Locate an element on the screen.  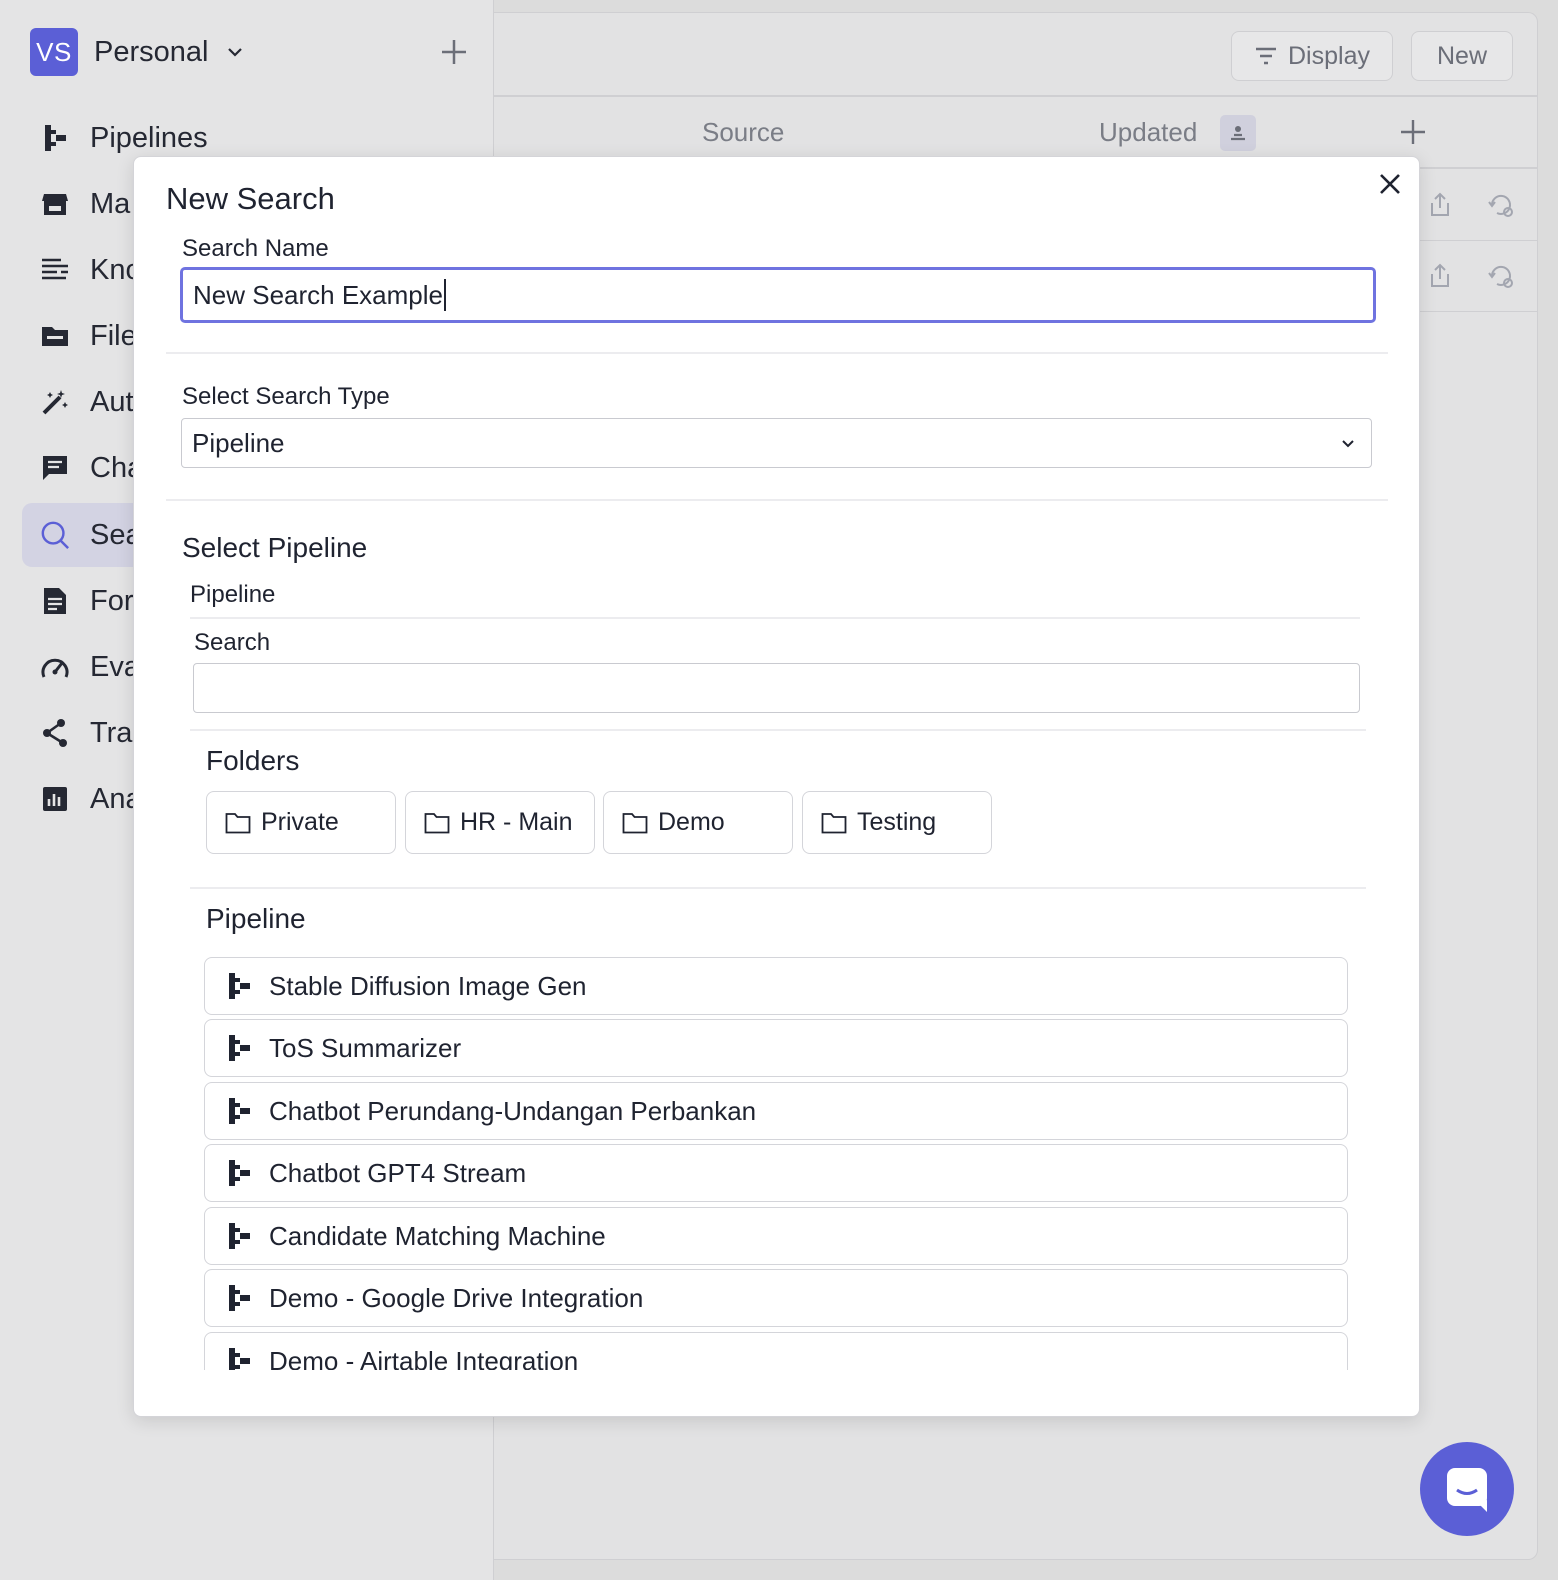
pipeline-item-label: Candidate Matching Machine is located at coordinates (437, 1235).